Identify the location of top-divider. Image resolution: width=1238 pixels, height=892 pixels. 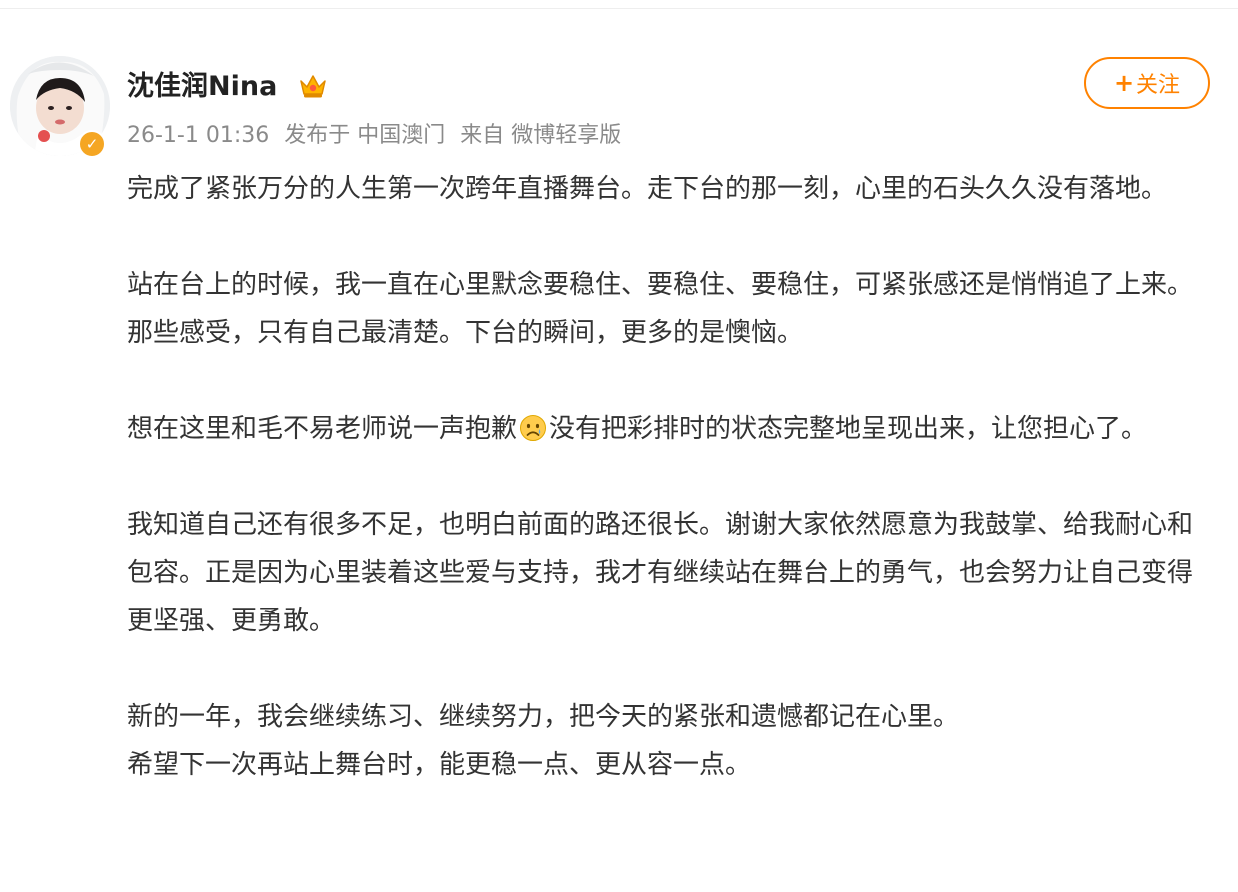
(619, 4).